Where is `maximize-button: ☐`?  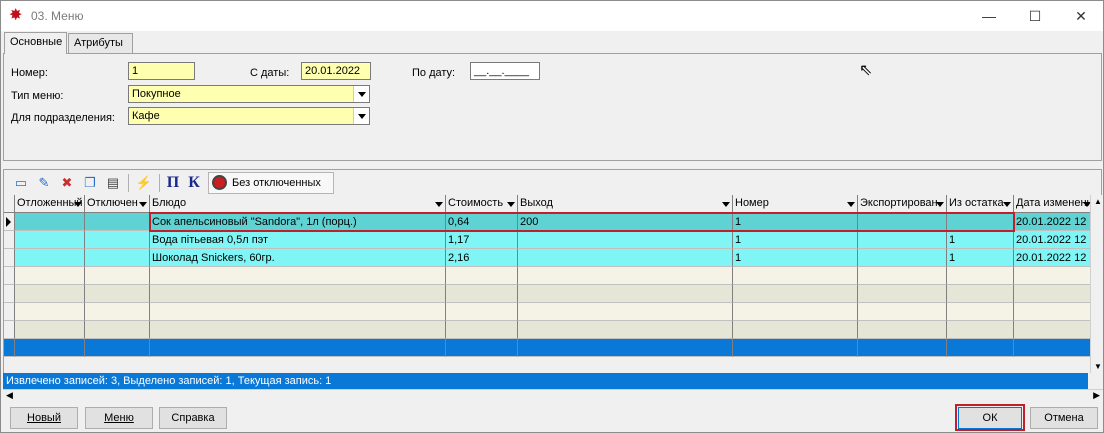 maximize-button: ☐ is located at coordinates (1035, 16).